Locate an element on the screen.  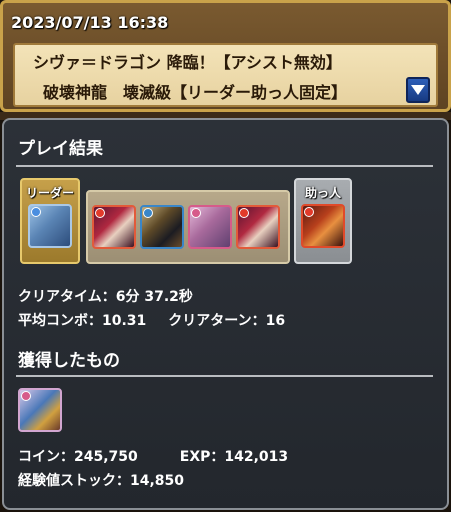
dropdown-toggle-button is located at coordinates (418, 90).